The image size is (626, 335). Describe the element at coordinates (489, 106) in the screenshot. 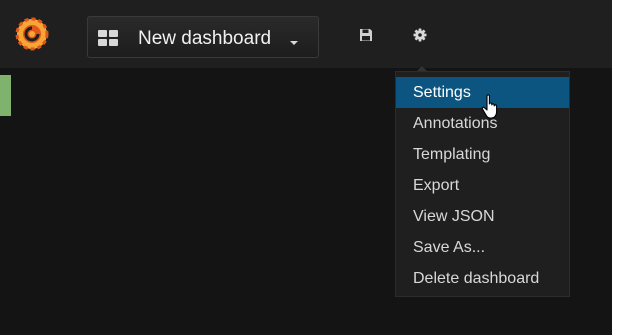

I see `hand-cursor-icon` at that location.